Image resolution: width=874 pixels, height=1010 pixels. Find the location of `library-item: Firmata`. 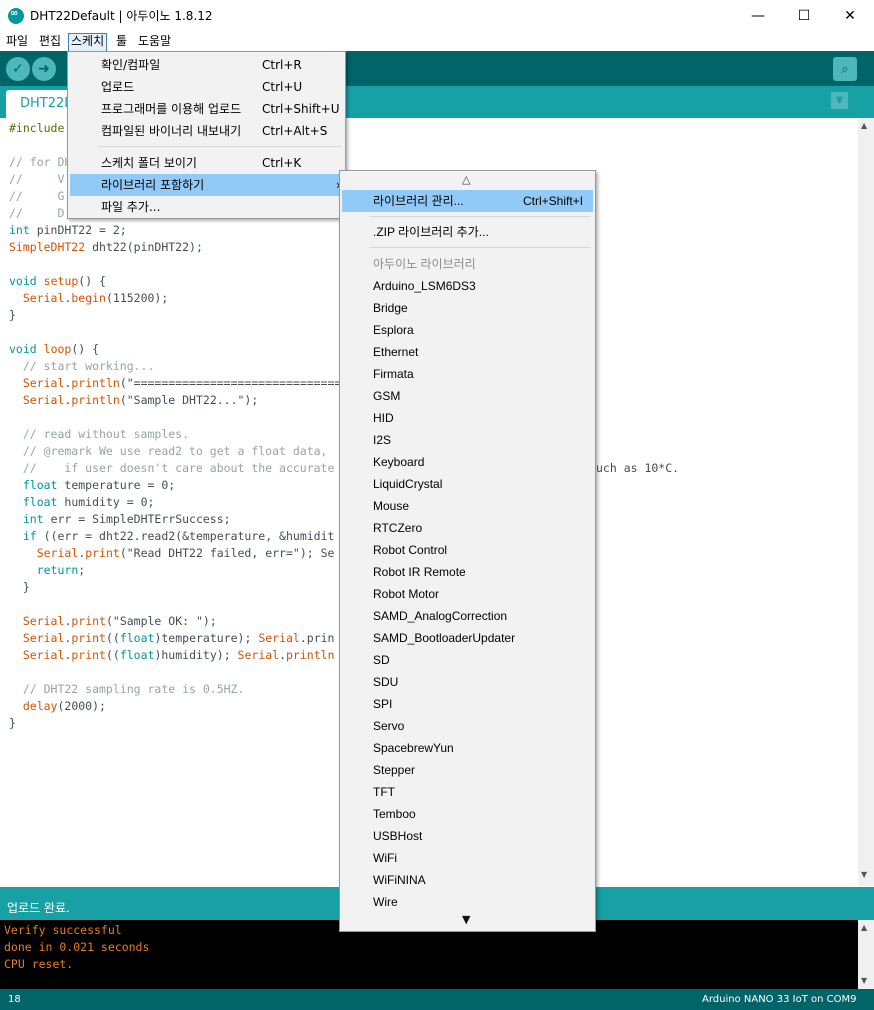

library-item: Firmata is located at coordinates (467, 374).